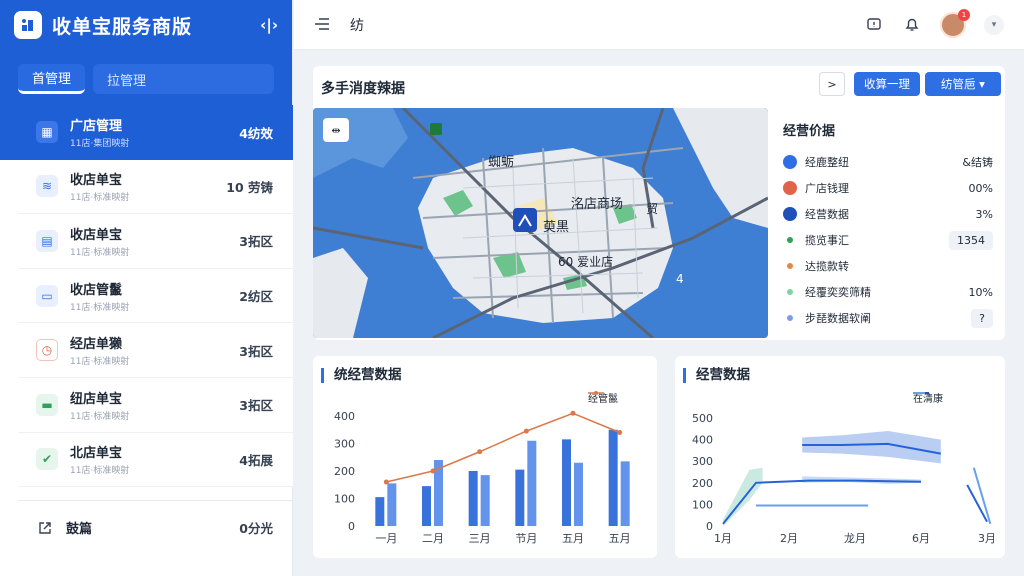  I want to click on expand-button: >, so click(832, 84).